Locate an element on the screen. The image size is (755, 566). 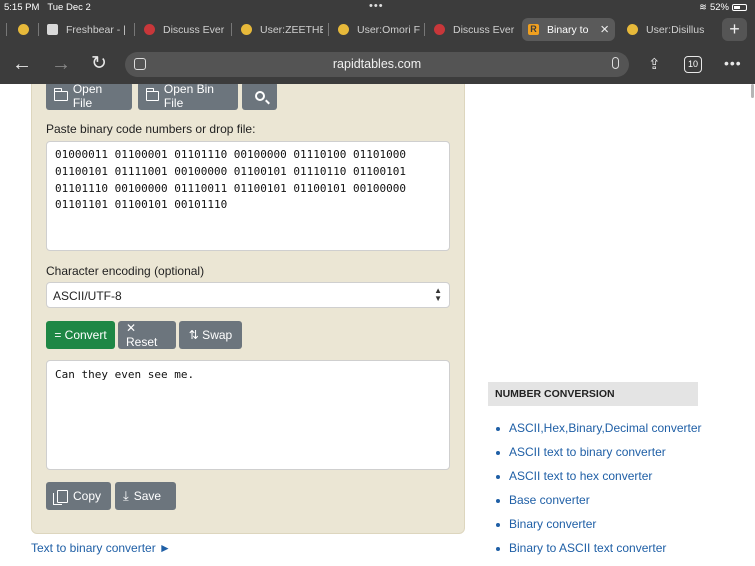
open-bin-file-label: Open Bin File is located at coordinates (188, 97).